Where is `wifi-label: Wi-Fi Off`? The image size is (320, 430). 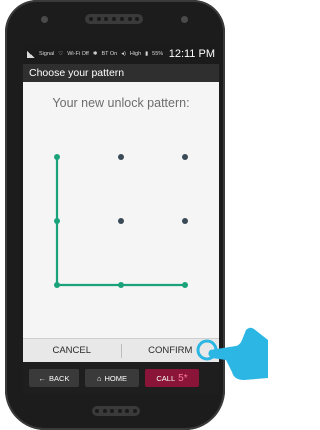
wifi-label: Wi-Fi Off is located at coordinates (78, 54).